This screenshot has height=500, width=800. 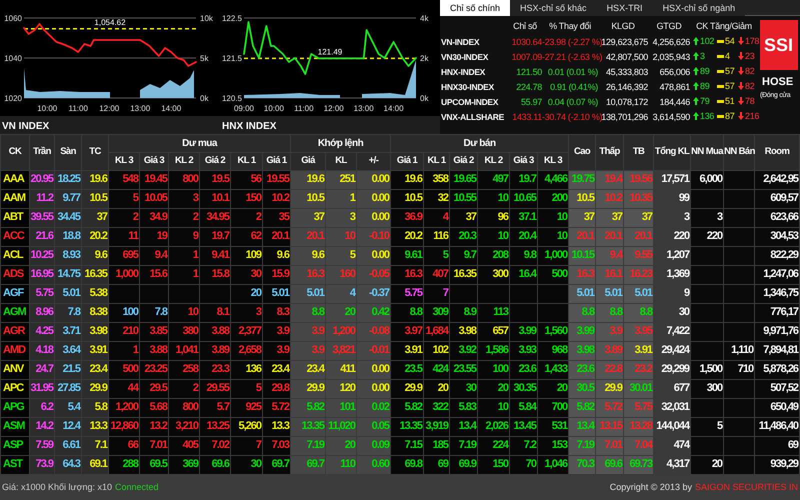 I want to click on column-header: Chỉ số, so click(x=525, y=27).